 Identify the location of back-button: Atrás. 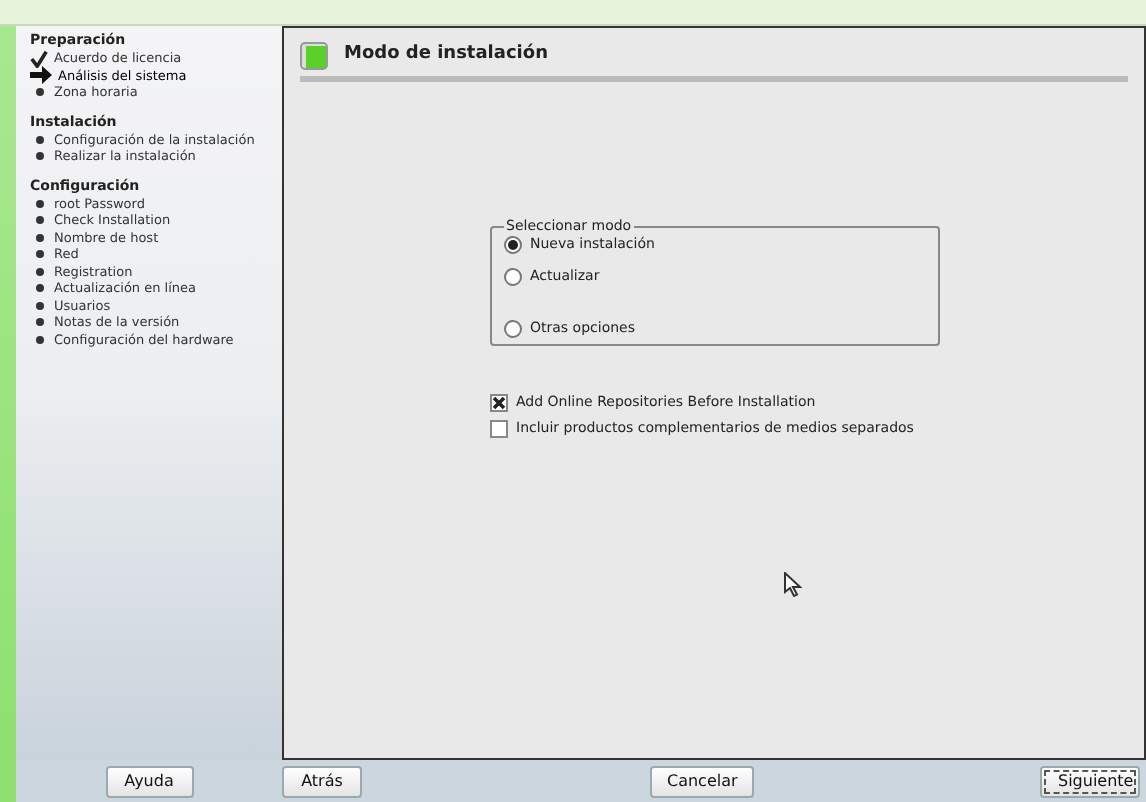
(322, 781).